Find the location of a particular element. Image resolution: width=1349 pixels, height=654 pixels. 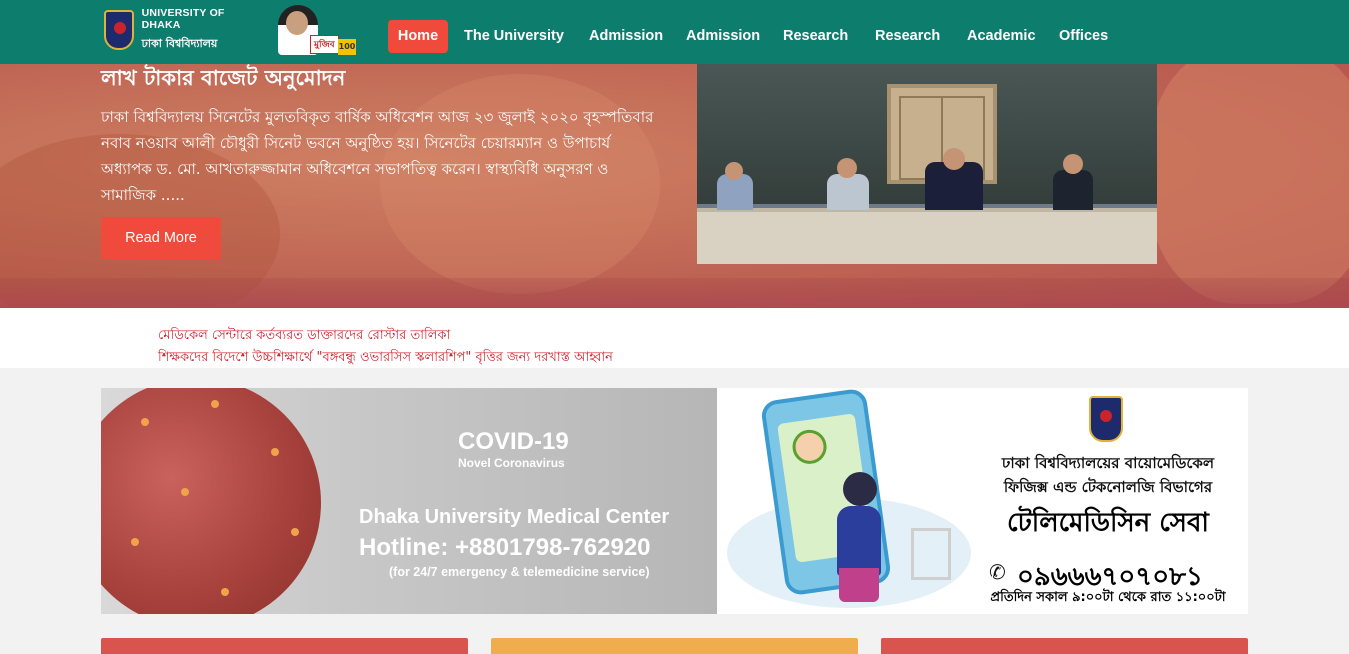

nav-research-1: Research is located at coordinates (815, 36).